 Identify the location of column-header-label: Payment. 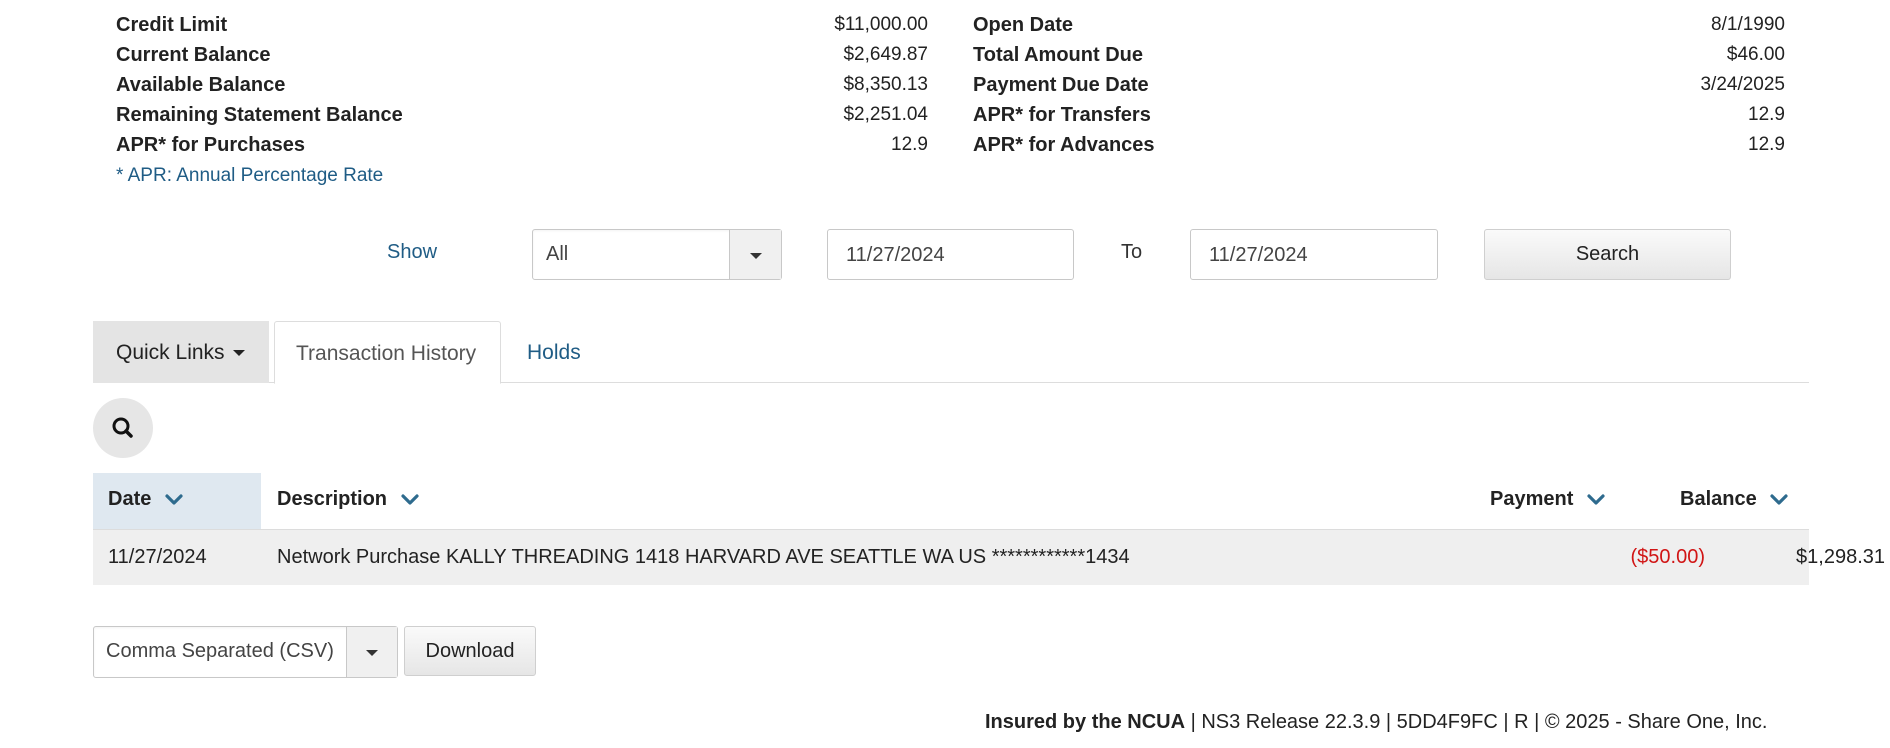
(1532, 499).